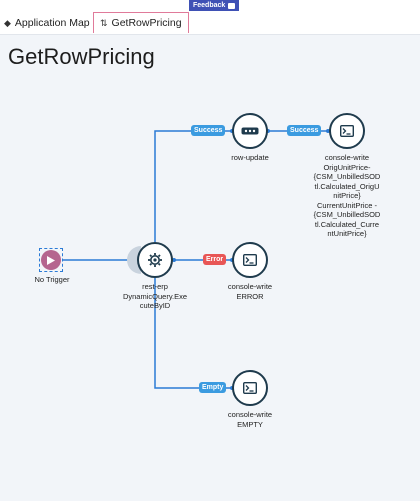 This screenshot has width=420, height=501. What do you see at coordinates (155, 296) in the screenshot?
I see `node-label: rest-erp DynamicQuery.Exe cuteByID` at bounding box center [155, 296].